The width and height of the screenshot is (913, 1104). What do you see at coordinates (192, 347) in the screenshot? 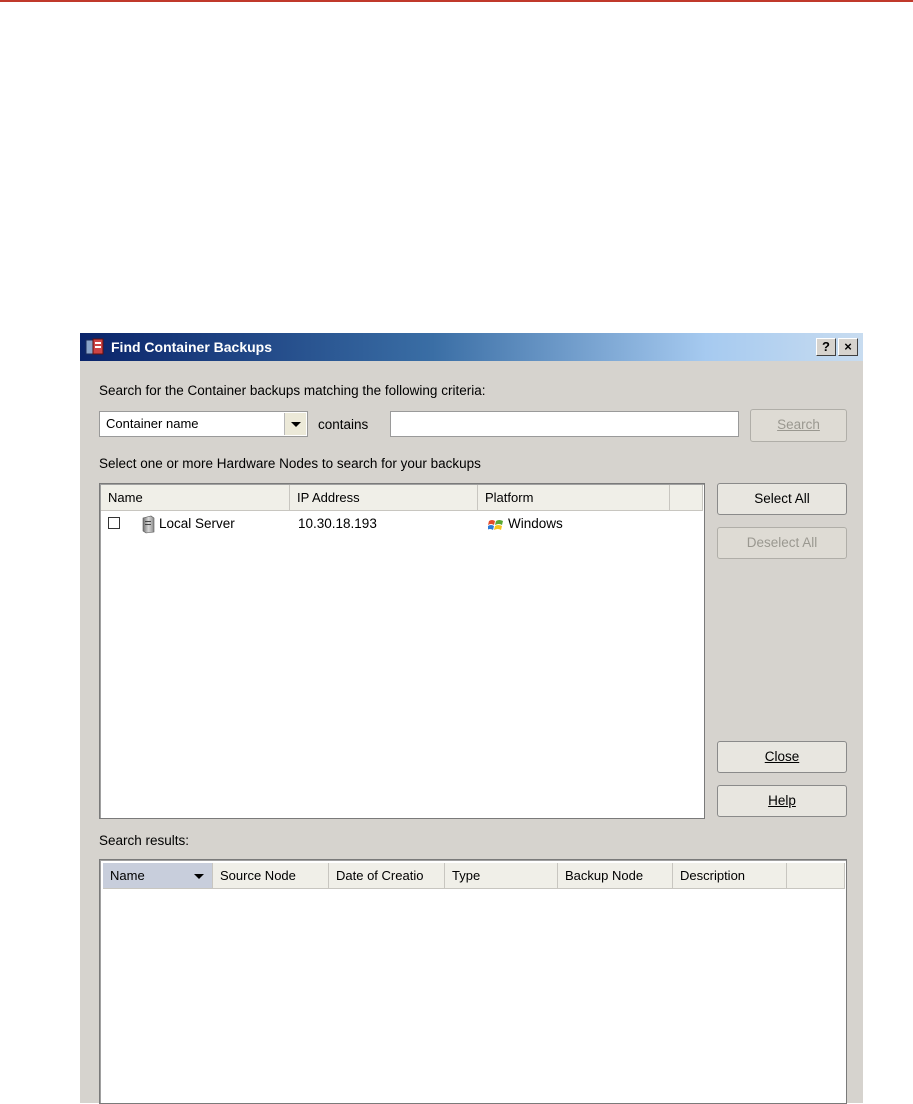
I see `dialog-title: Find Container Backups` at bounding box center [192, 347].